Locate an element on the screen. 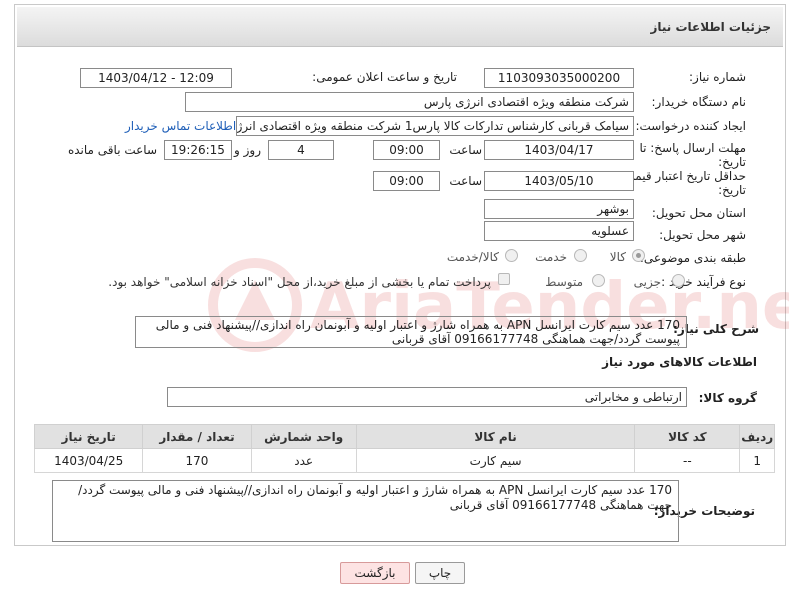  process-option-medium: متوسط is located at coordinates (564, 282).